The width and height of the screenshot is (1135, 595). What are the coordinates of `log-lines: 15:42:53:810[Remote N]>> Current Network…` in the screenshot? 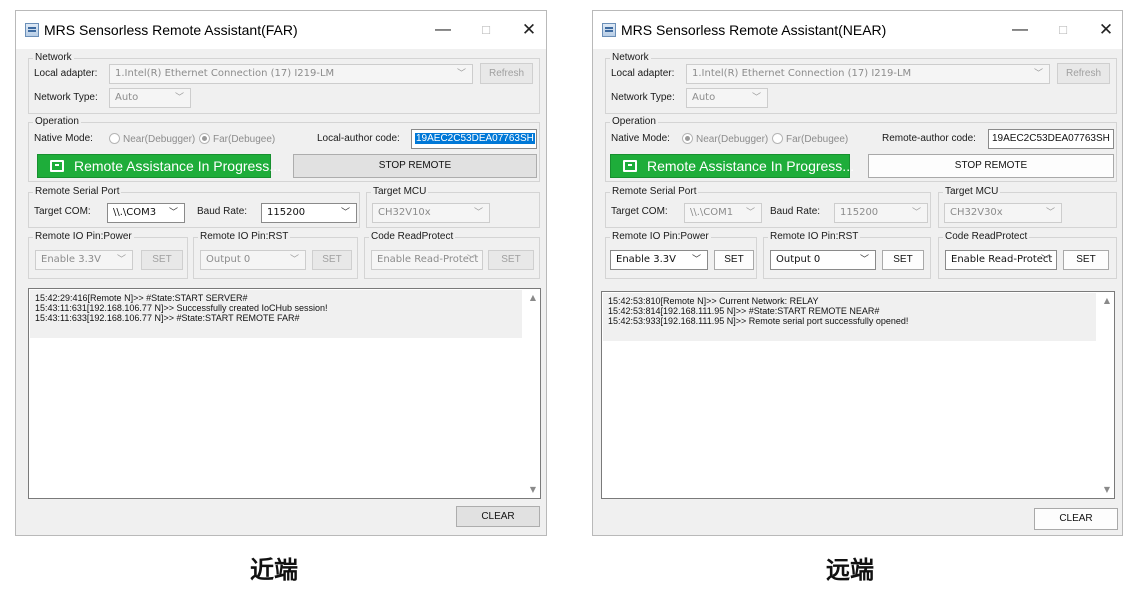 It's located at (758, 311).